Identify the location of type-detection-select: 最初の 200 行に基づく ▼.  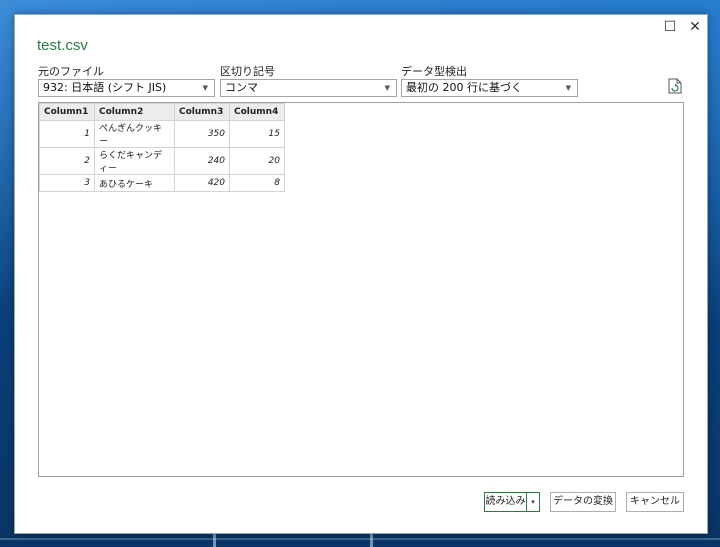
(489, 88).